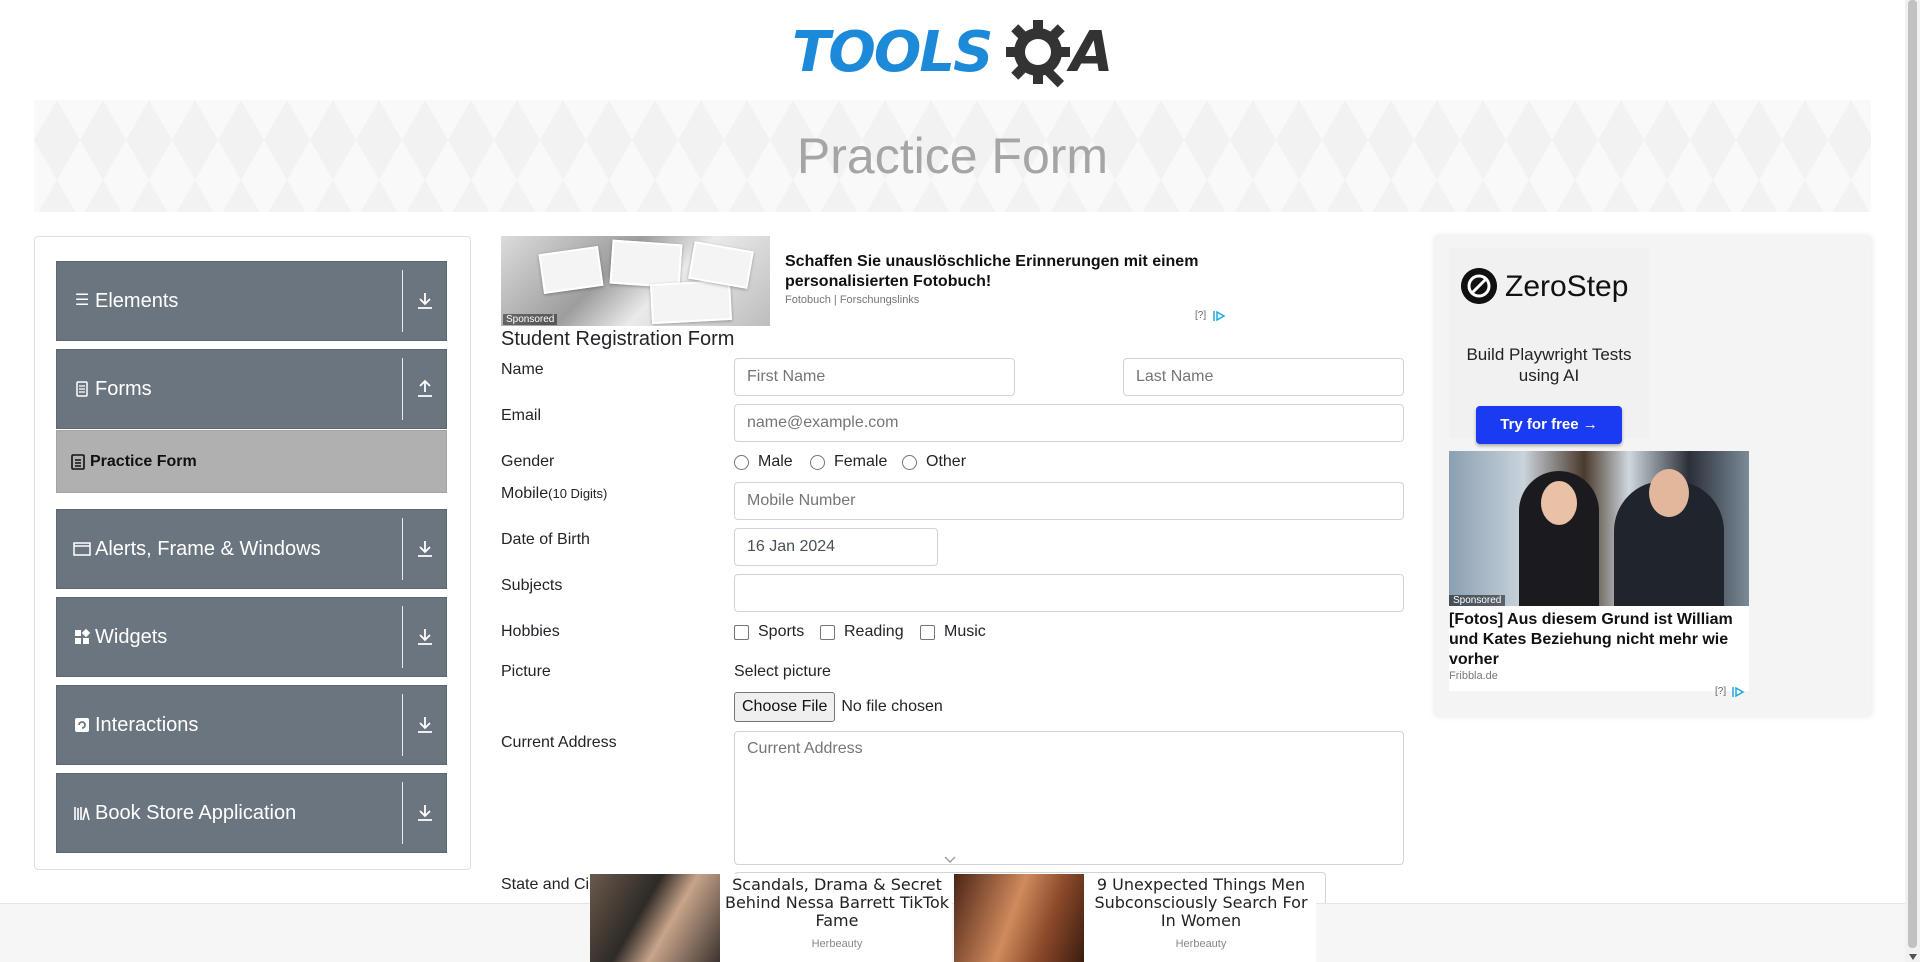 Image resolution: width=1920 pixels, height=962 pixels. Describe the element at coordinates (635, 281) in the screenshot. I see `ad-image: Sponsored` at that location.